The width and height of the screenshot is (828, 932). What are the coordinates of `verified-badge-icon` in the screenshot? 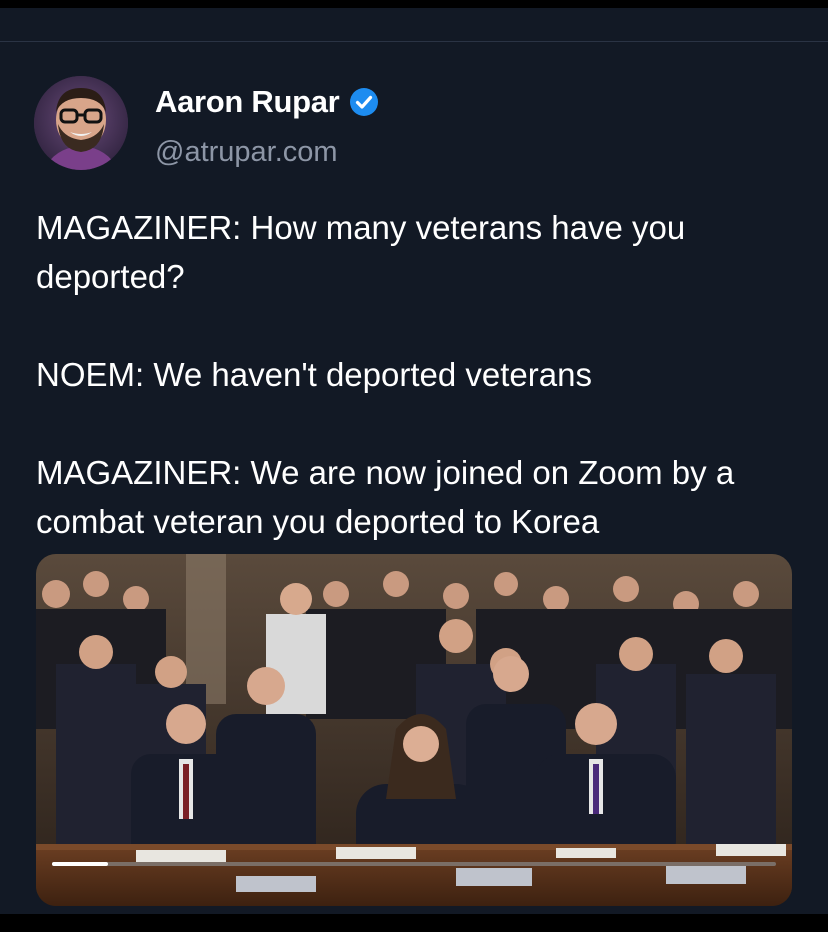 It's located at (364, 102).